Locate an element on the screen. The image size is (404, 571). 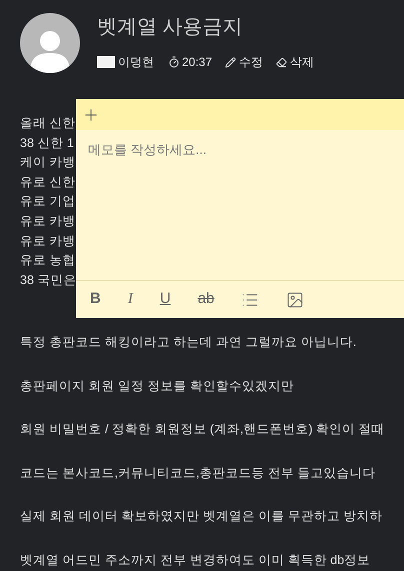
pencil-icon is located at coordinates (230, 62).